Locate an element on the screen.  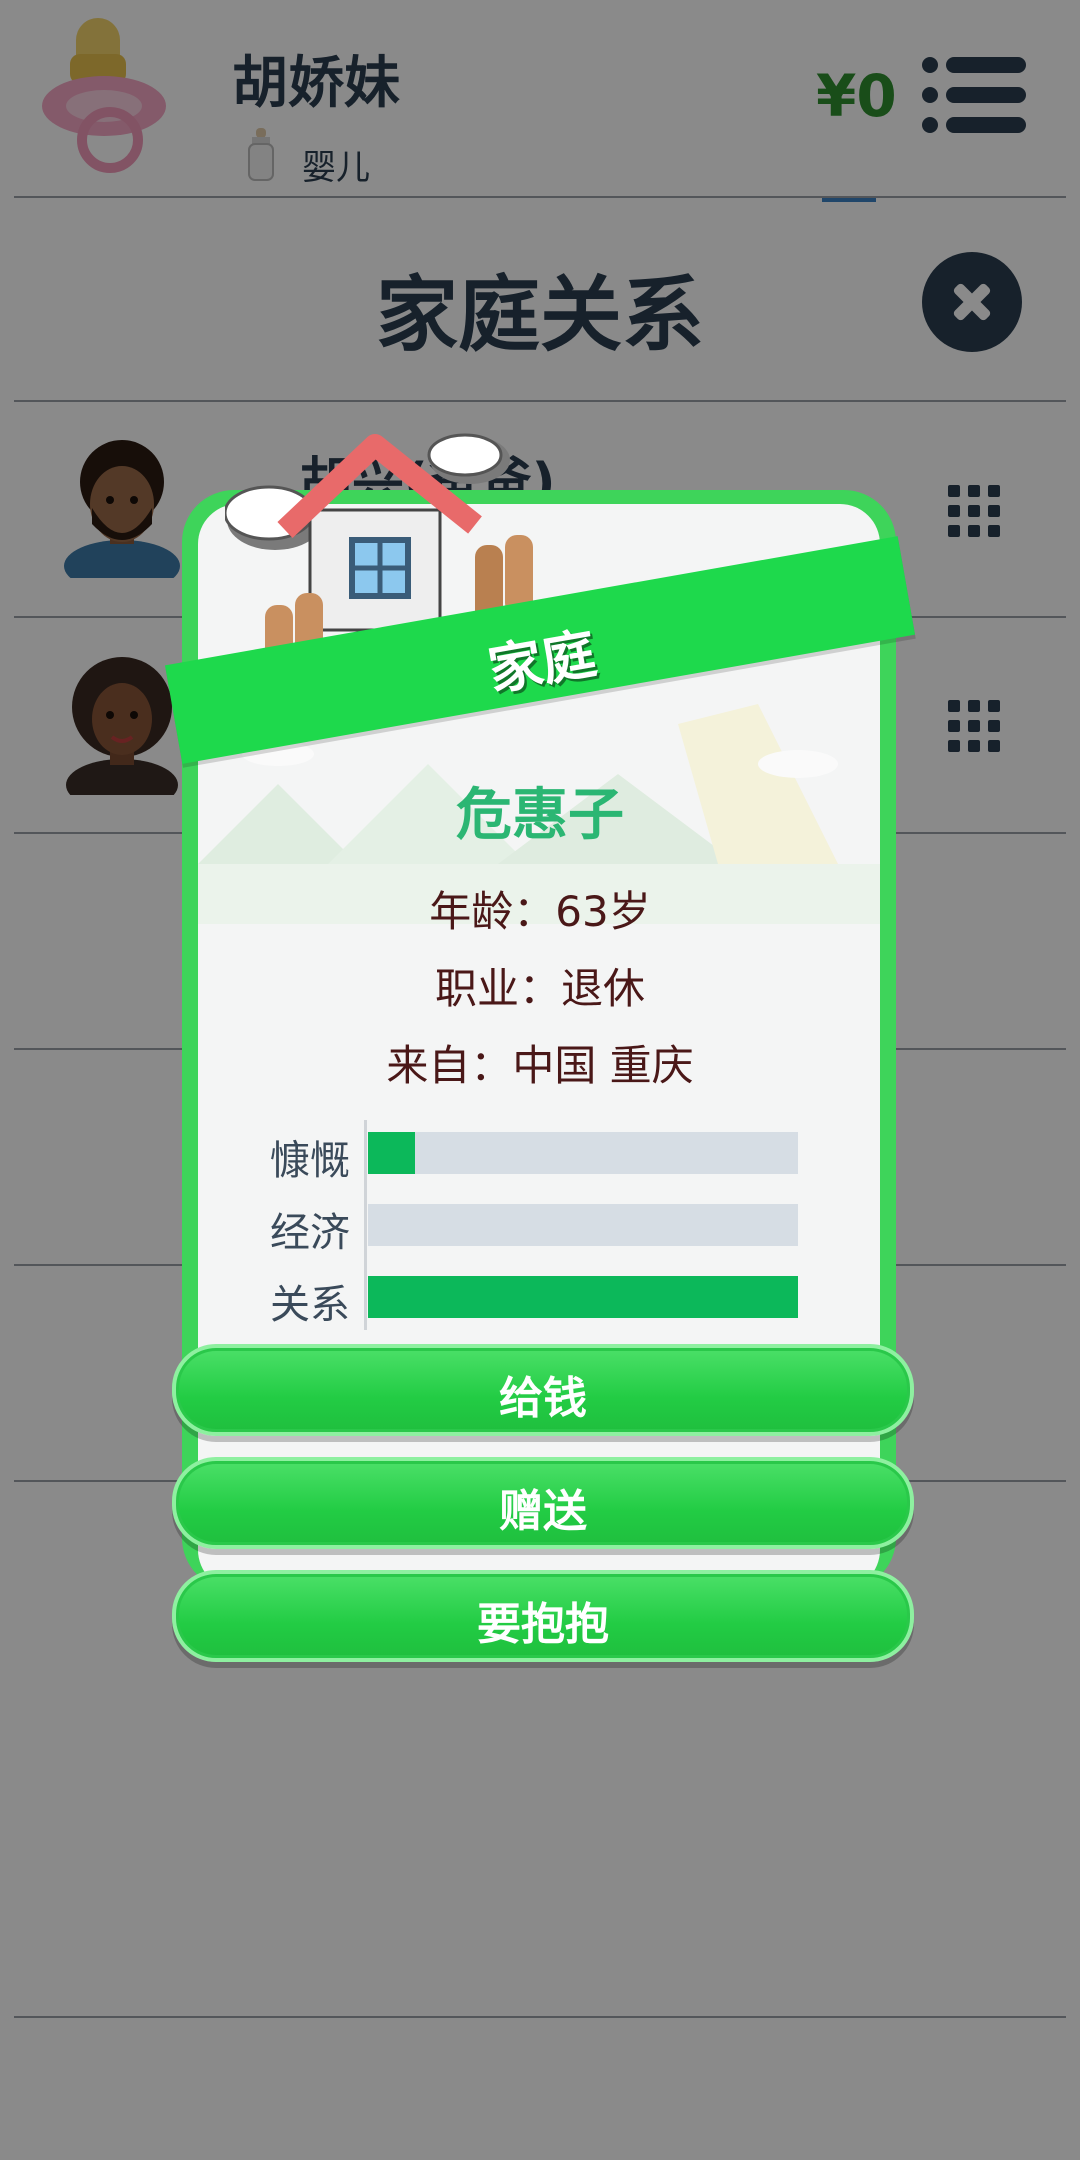
hug-button: 要抱抱 is located at coordinates (543, 1616).